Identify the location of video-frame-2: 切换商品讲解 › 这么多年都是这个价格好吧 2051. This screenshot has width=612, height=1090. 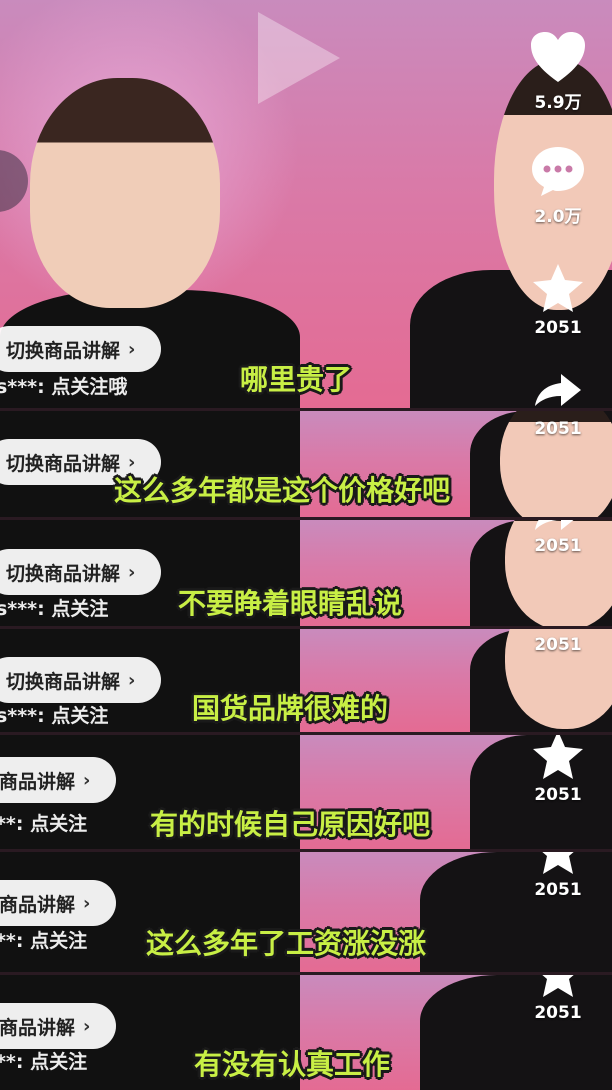
(306, 464).